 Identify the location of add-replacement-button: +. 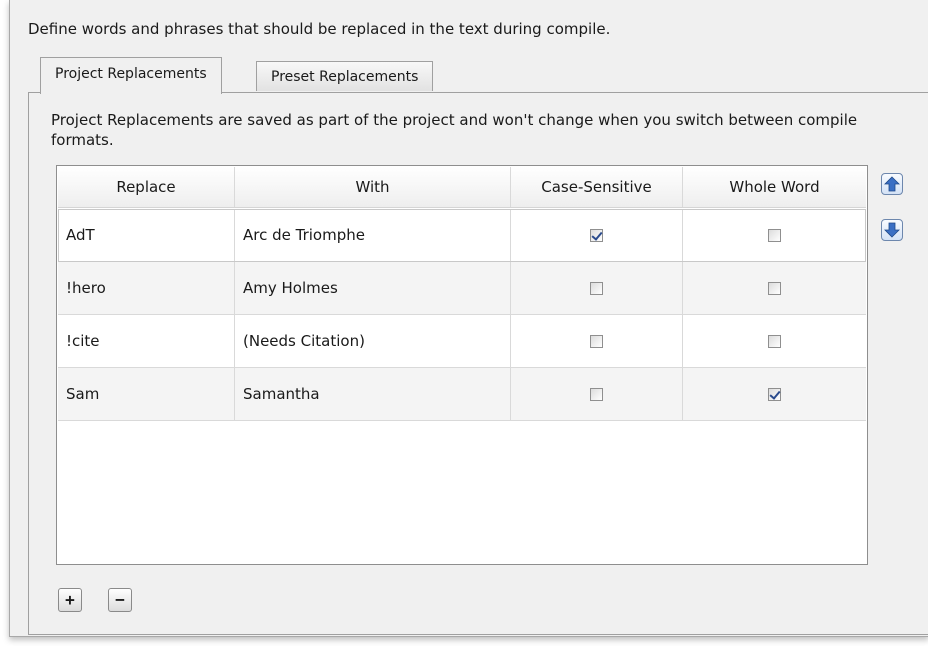
(70, 600).